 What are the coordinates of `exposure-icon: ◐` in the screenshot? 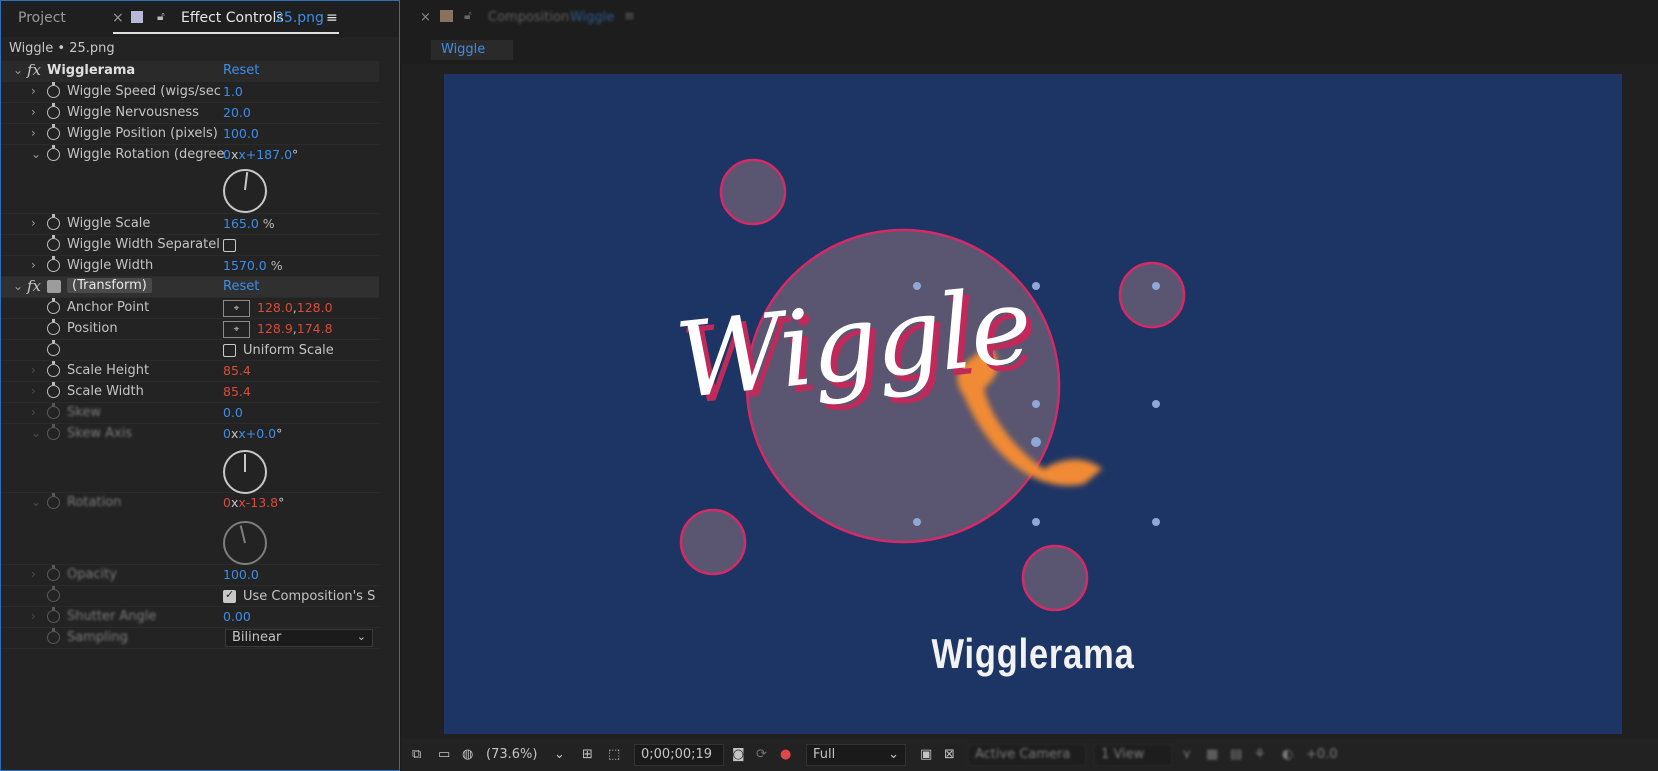 It's located at (1287, 754).